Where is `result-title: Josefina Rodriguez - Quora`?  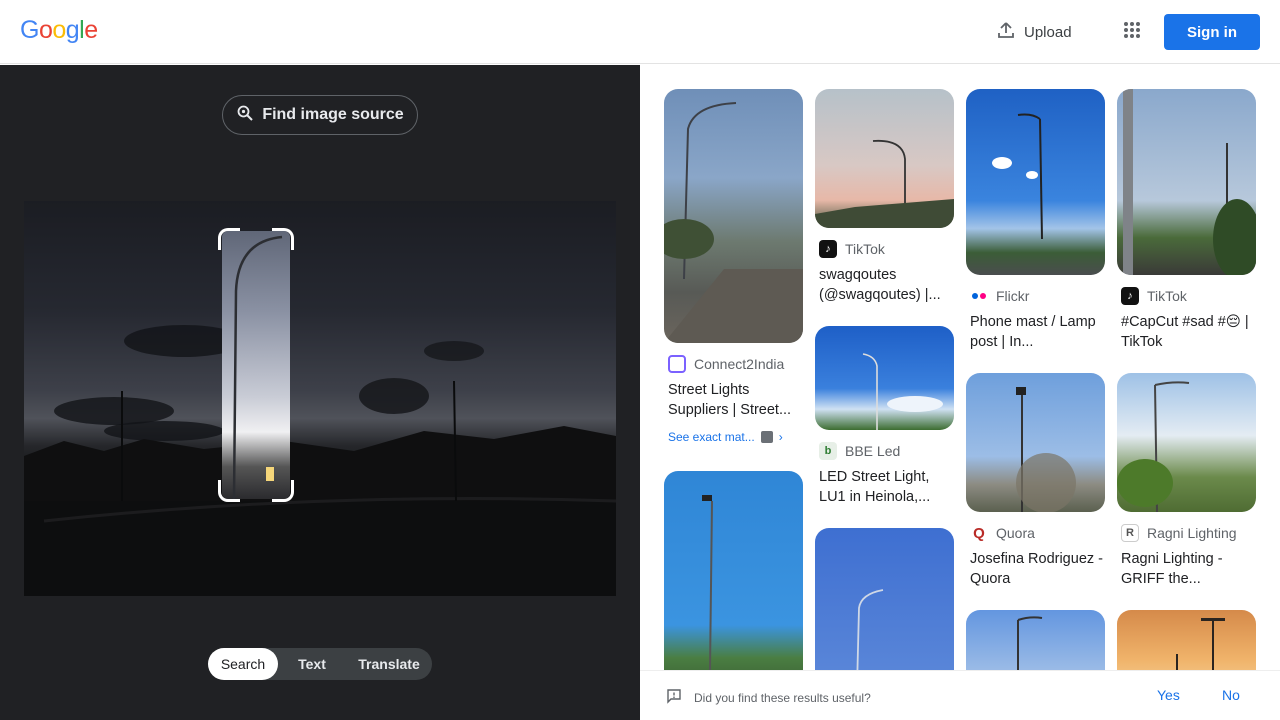
result-title: Josefina Rodriguez - Quora is located at coordinates (1037, 569).